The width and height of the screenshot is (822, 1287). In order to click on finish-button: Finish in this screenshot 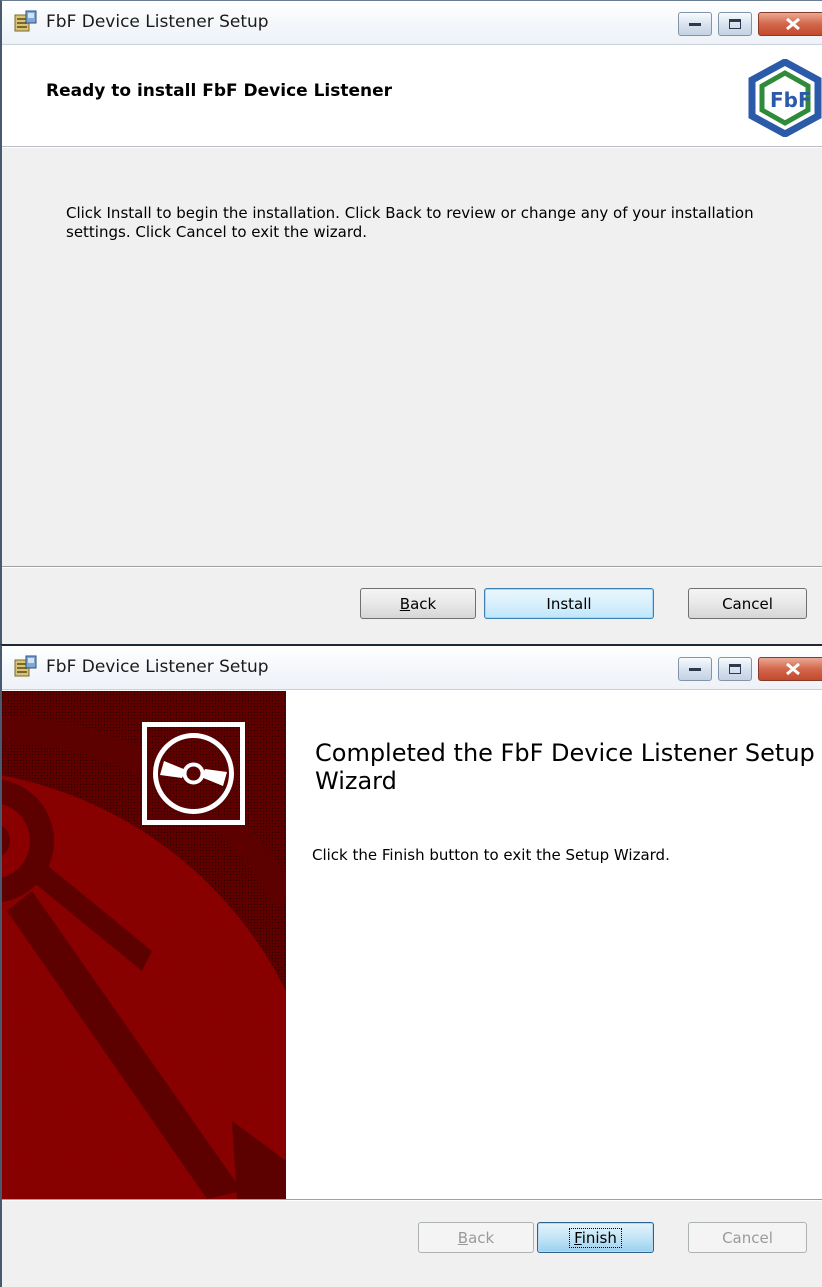, I will do `click(595, 1237)`.